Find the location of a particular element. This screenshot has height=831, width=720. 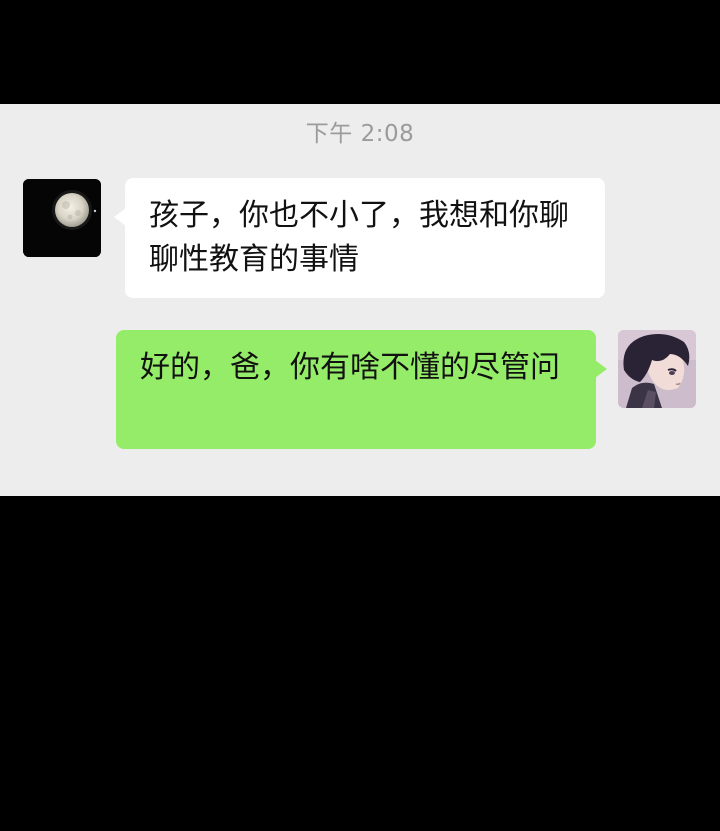

anime-boy-avatar-icon is located at coordinates (657, 369).